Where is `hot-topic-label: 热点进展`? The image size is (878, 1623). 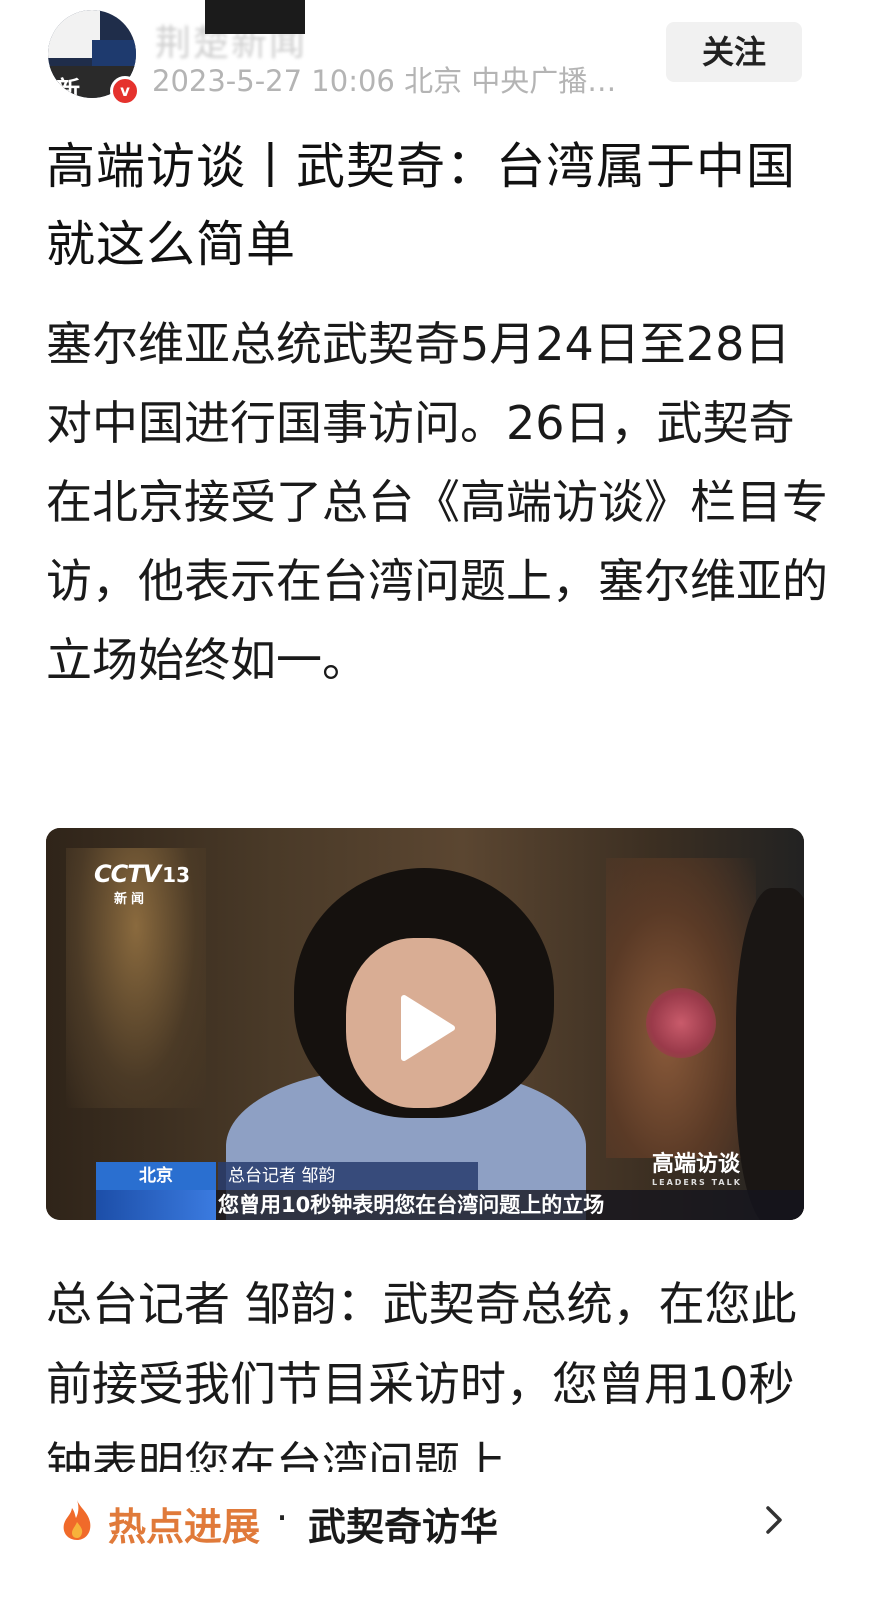
hot-topic-label: 热点进展 is located at coordinates (184, 1527).